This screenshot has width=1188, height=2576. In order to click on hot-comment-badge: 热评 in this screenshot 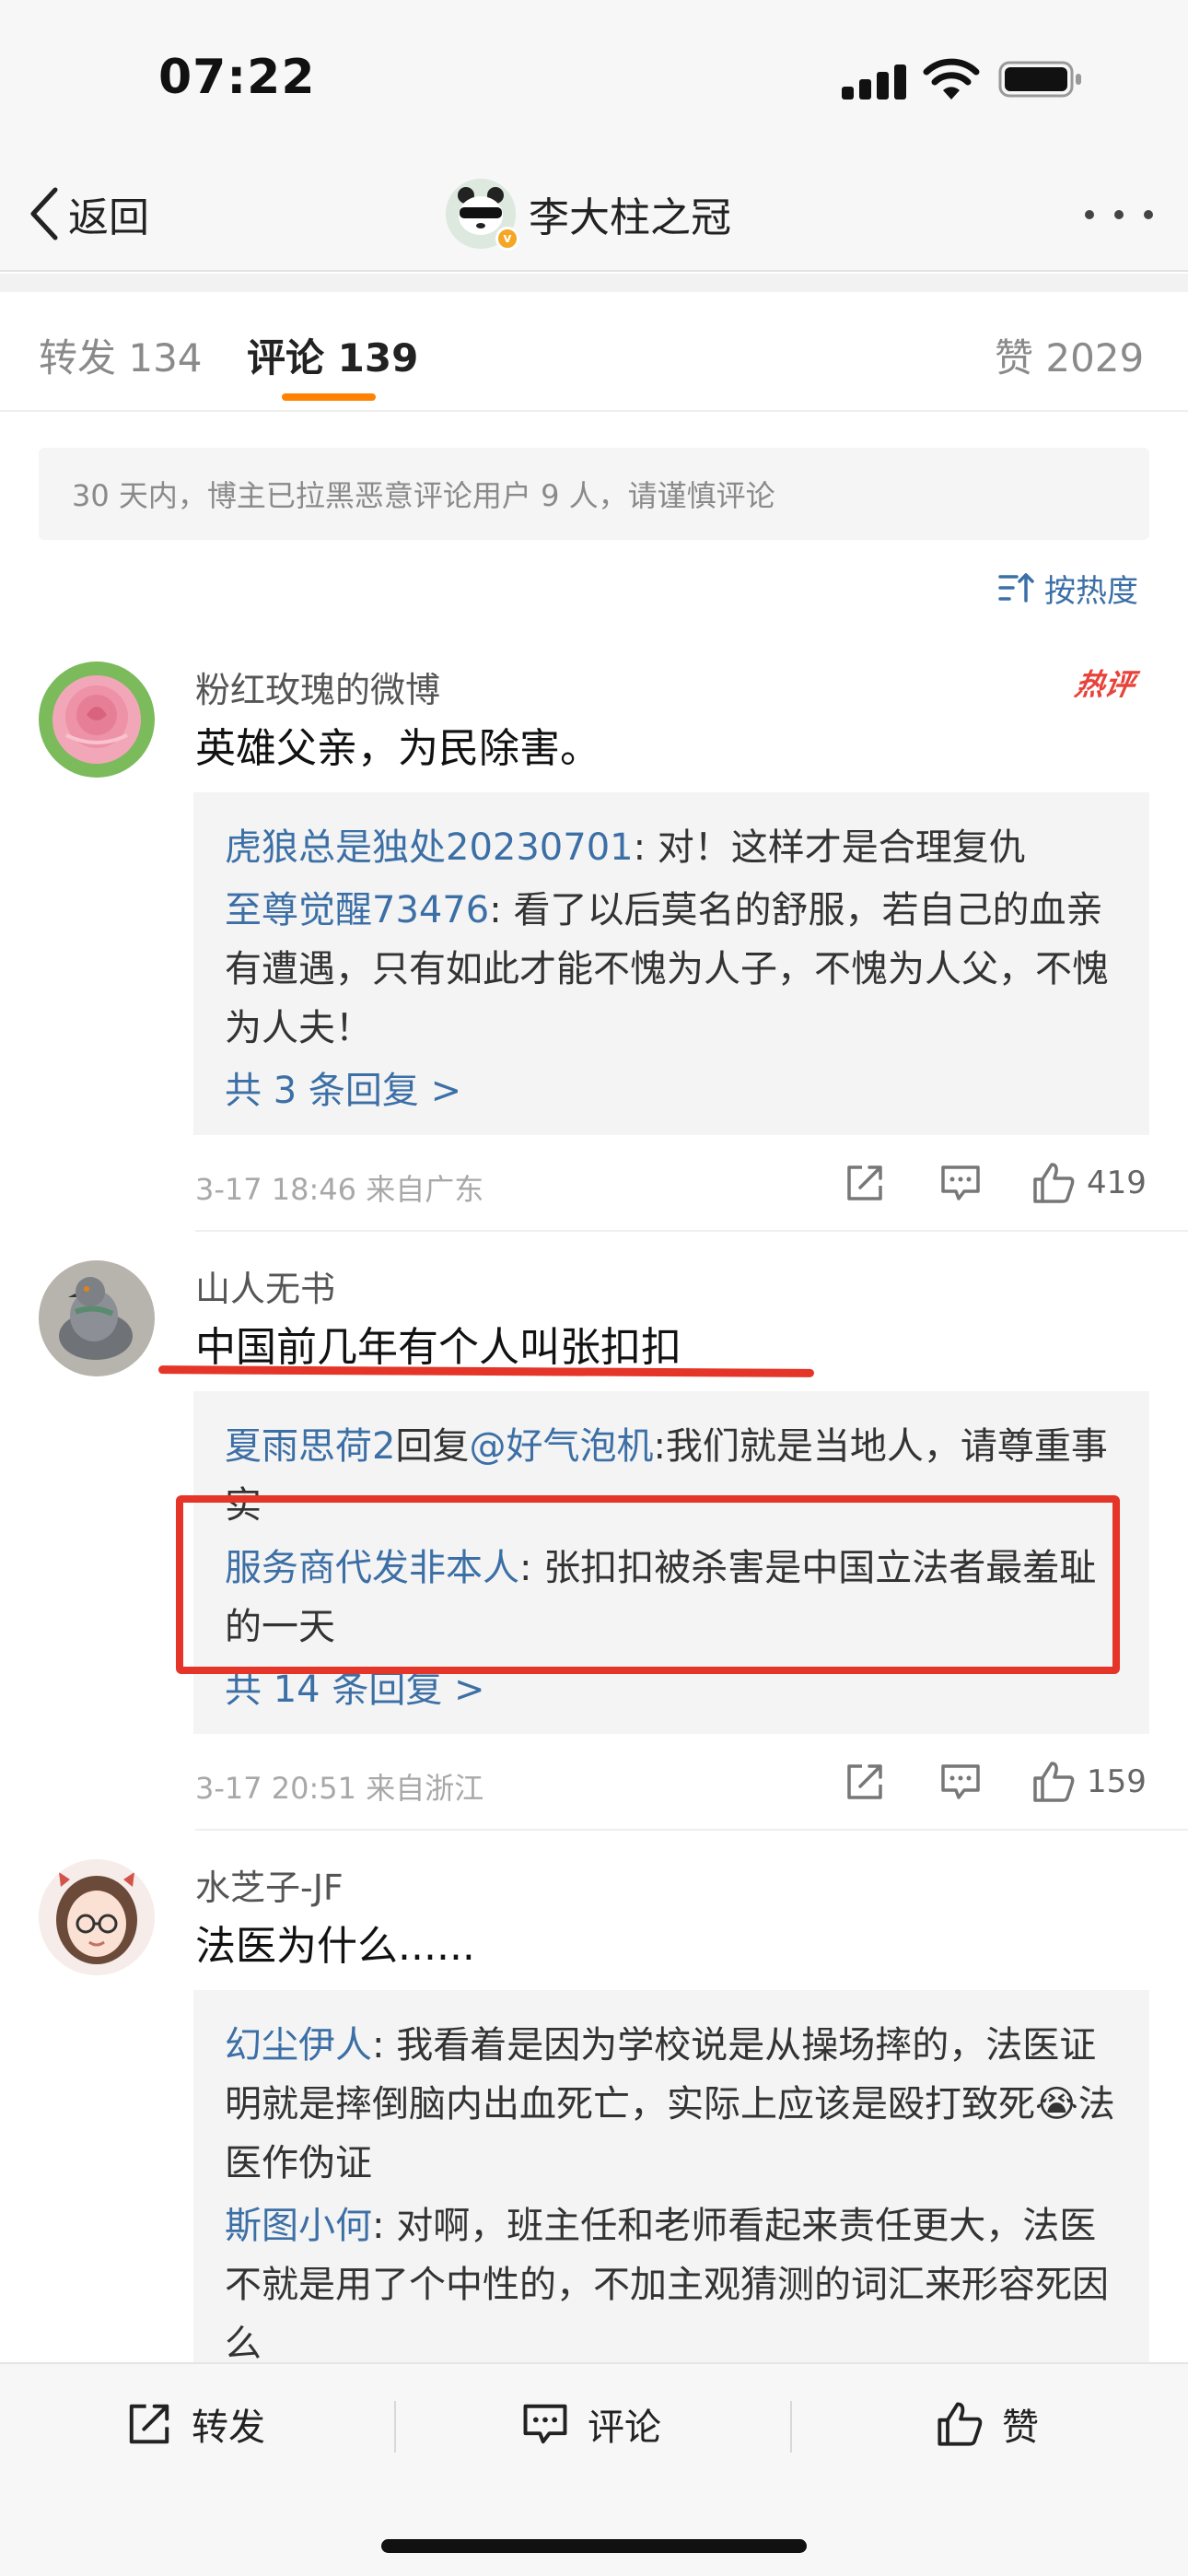, I will do `click(1105, 684)`.